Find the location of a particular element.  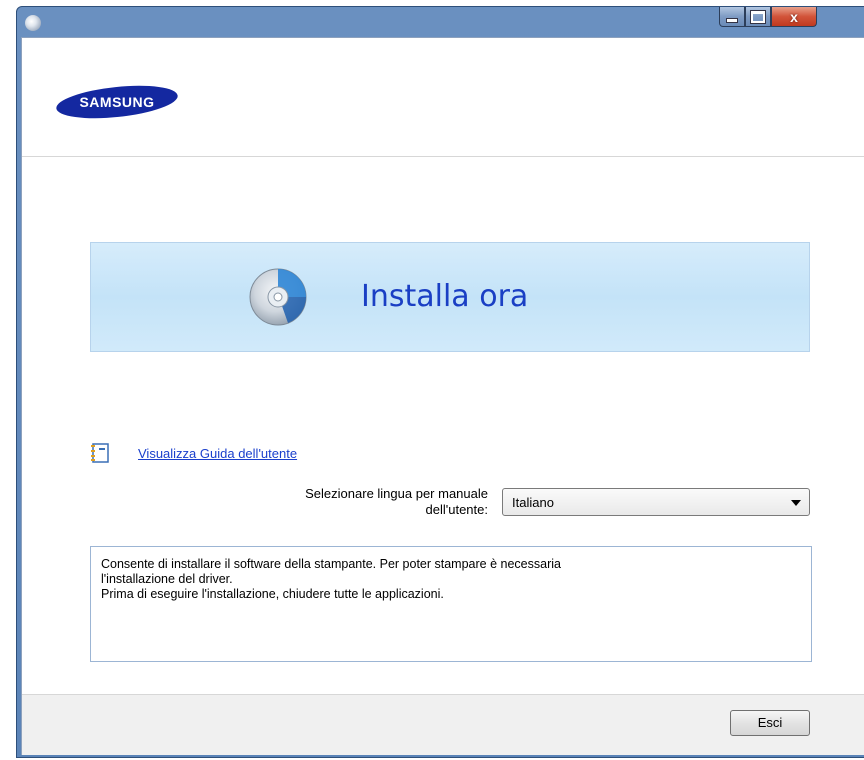

description-line2: l'installazione del driver. is located at coordinates (167, 579).